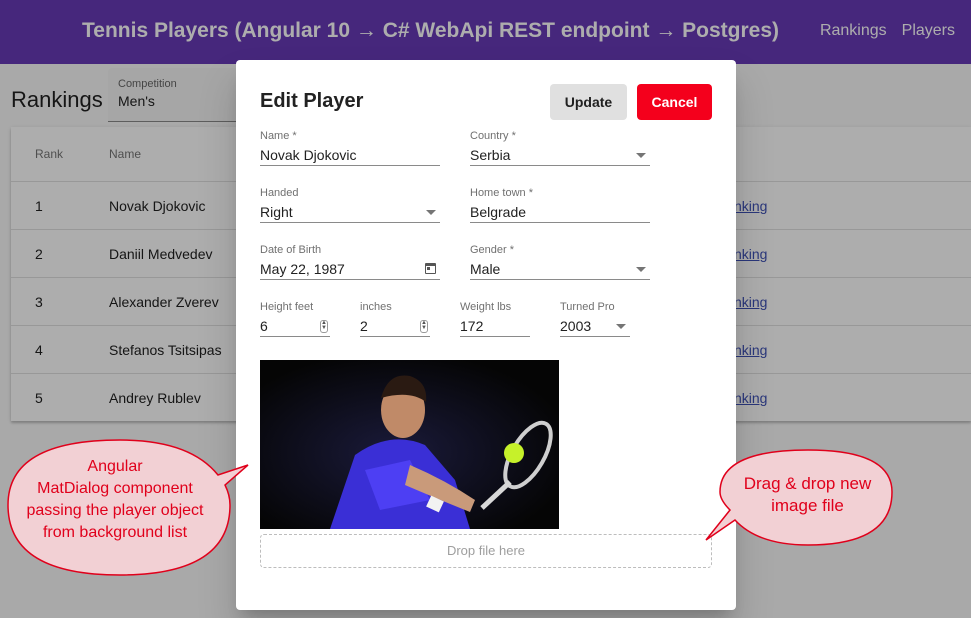 Image resolution: width=971 pixels, height=618 pixels. Describe the element at coordinates (115, 532) in the screenshot. I see `callout-line: from background list` at that location.